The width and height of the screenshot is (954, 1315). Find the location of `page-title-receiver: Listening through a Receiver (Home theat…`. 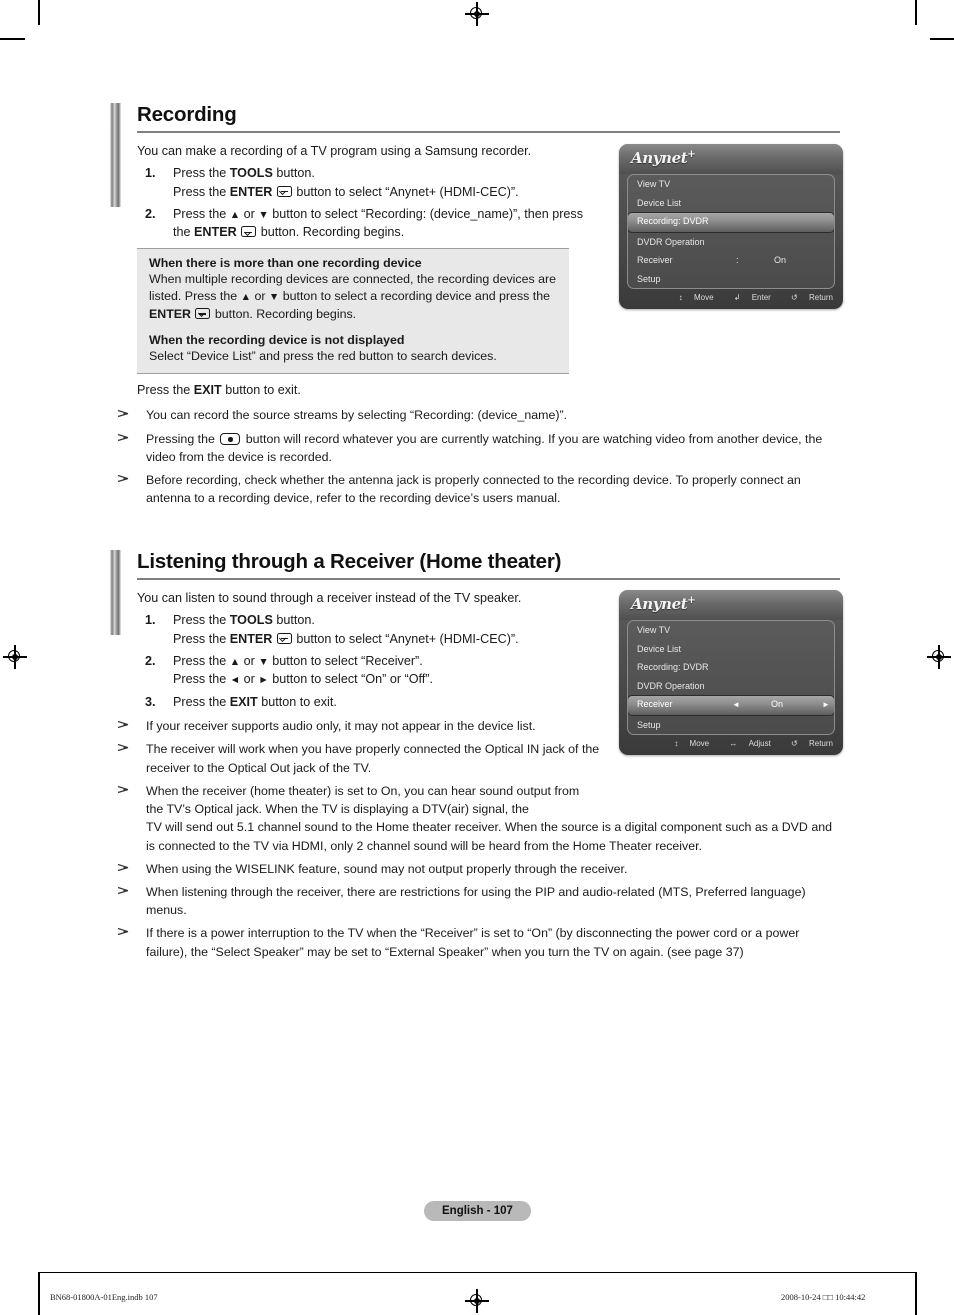

page-title-receiver: Listening through a Receiver (Home theat… is located at coordinates (349, 561).